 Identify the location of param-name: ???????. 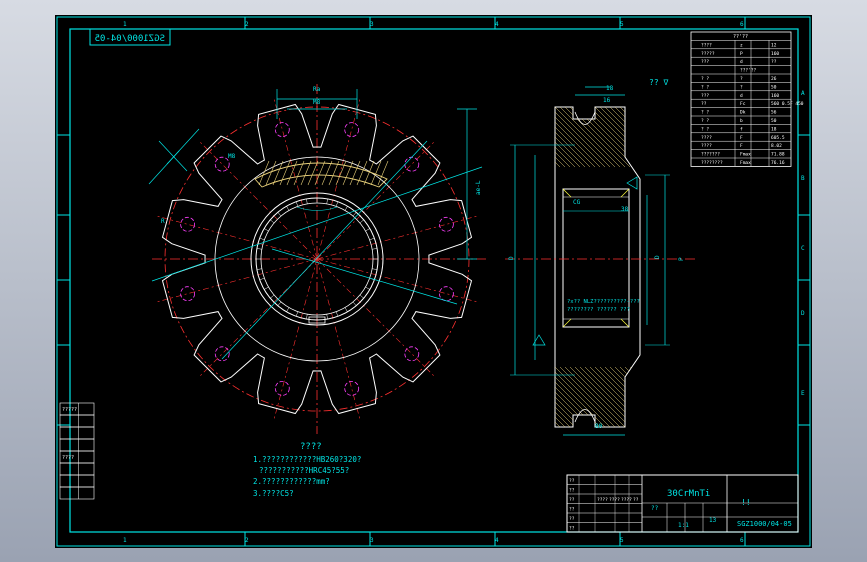
(710, 155).